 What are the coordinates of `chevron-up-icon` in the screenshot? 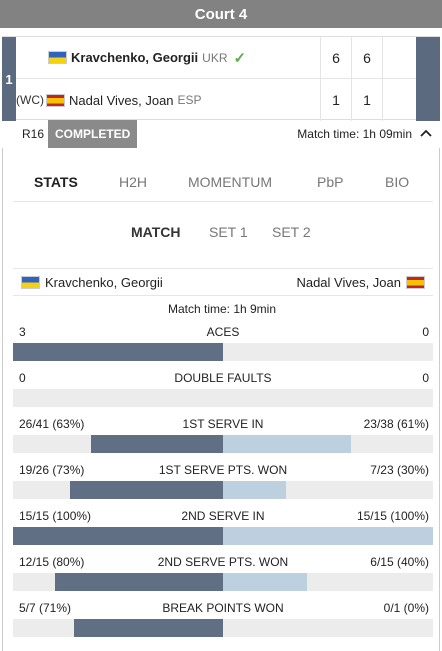 It's located at (426, 133).